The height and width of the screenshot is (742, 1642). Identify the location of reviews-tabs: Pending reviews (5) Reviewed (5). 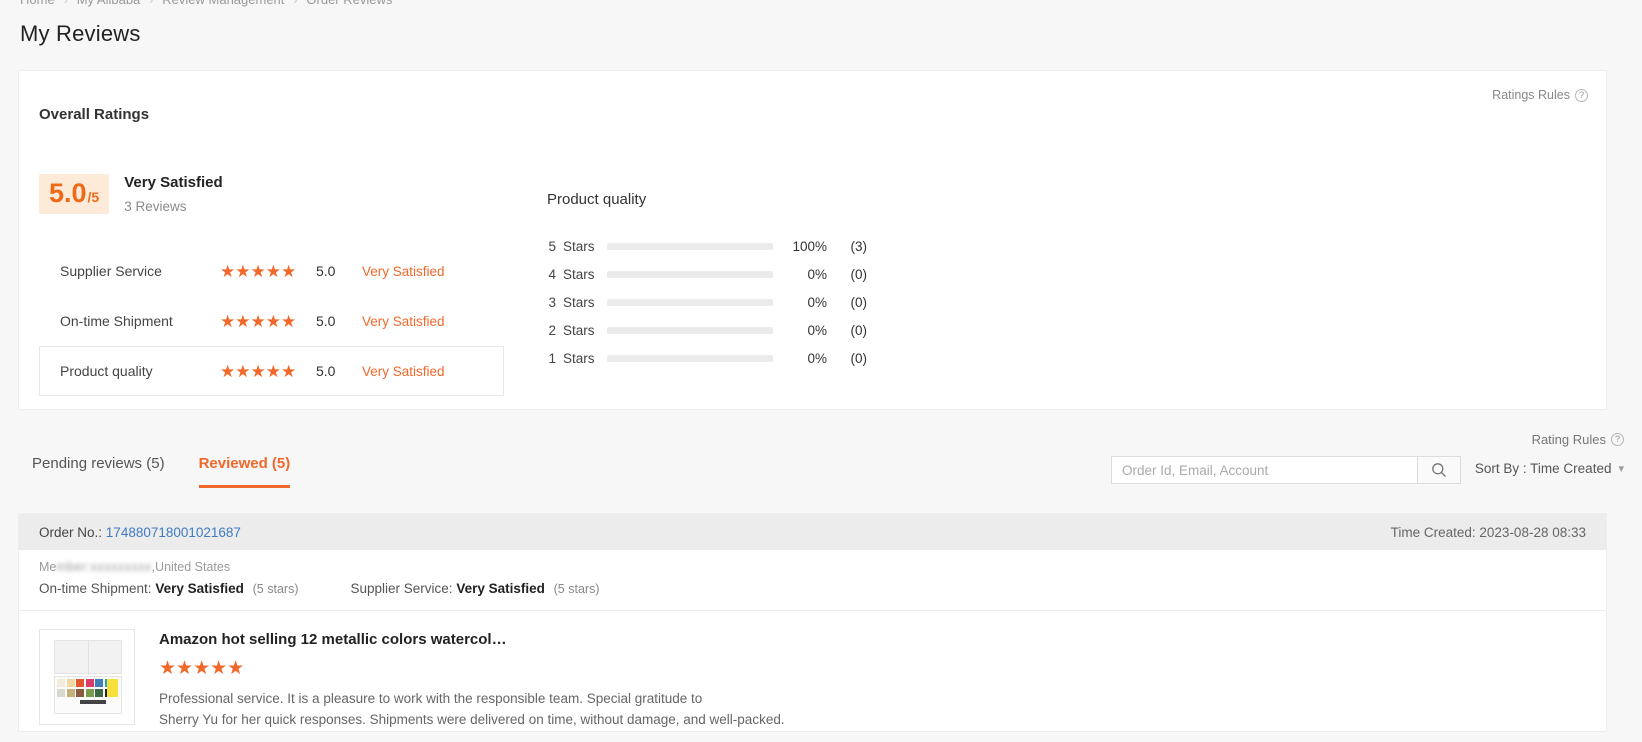
(161, 471).